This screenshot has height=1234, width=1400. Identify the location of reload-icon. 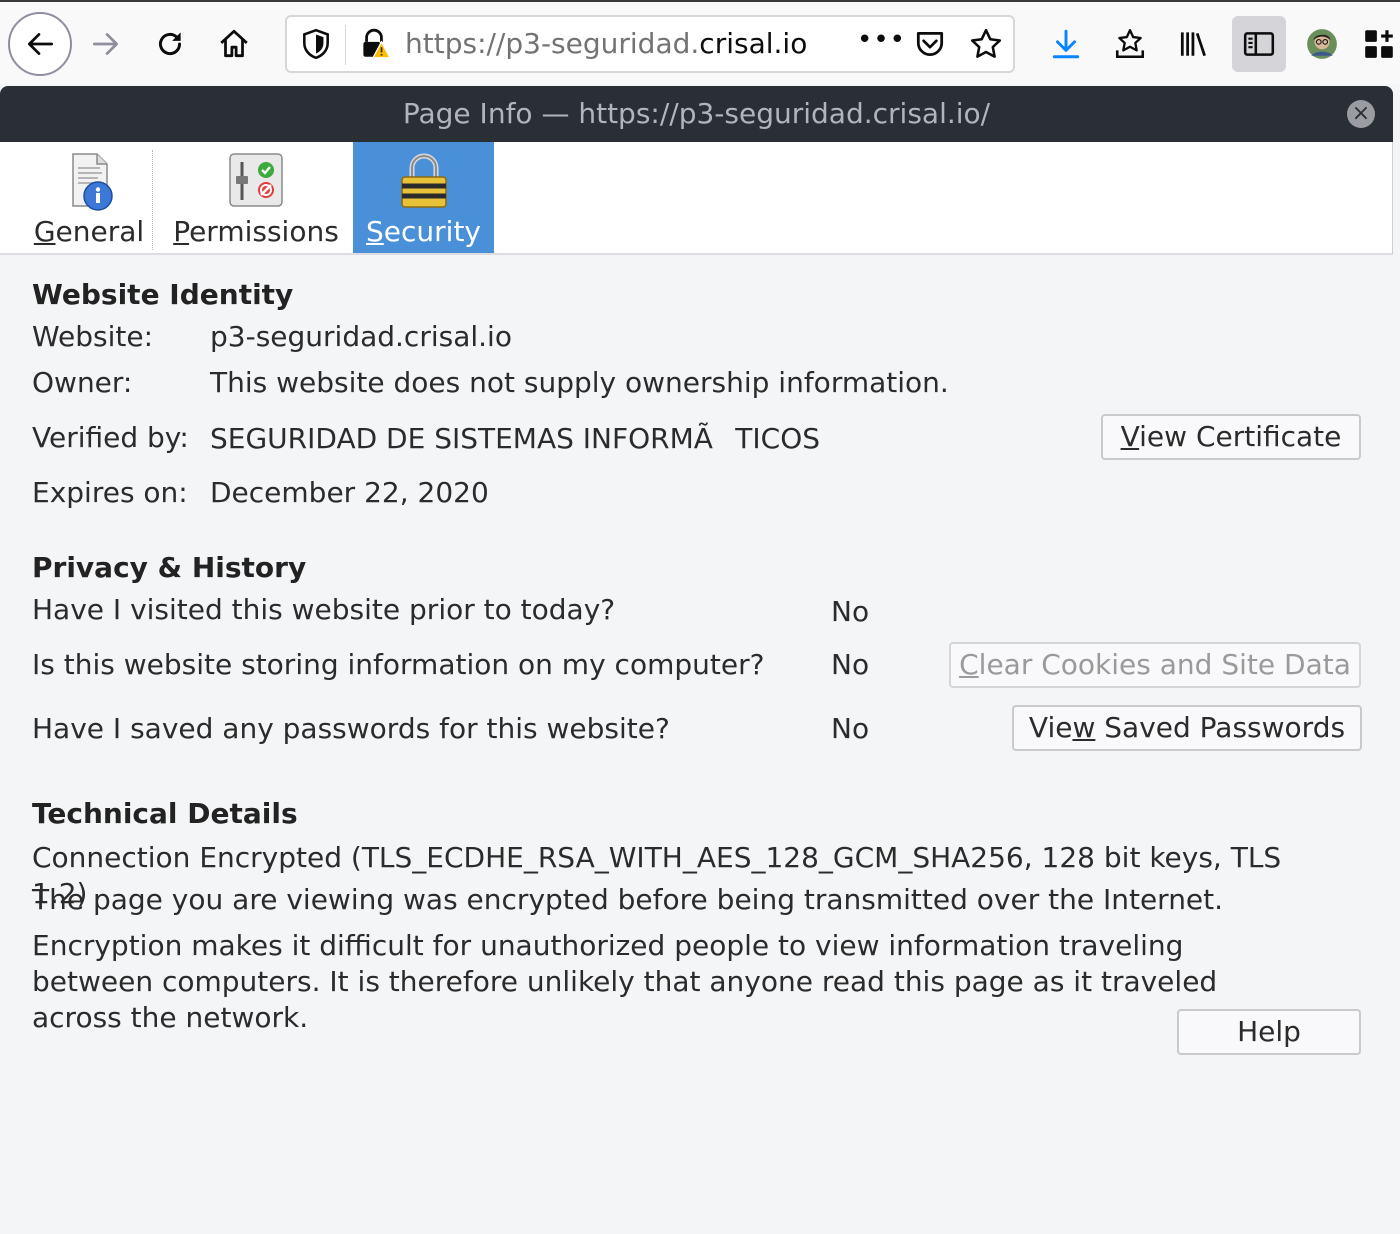
(170, 44).